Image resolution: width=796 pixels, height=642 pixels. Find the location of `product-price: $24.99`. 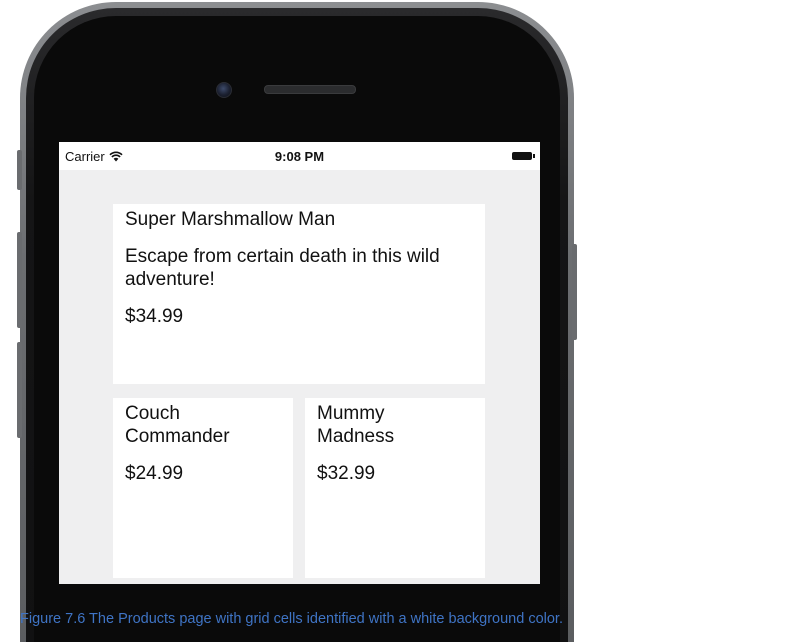

product-price: $24.99 is located at coordinates (154, 473).